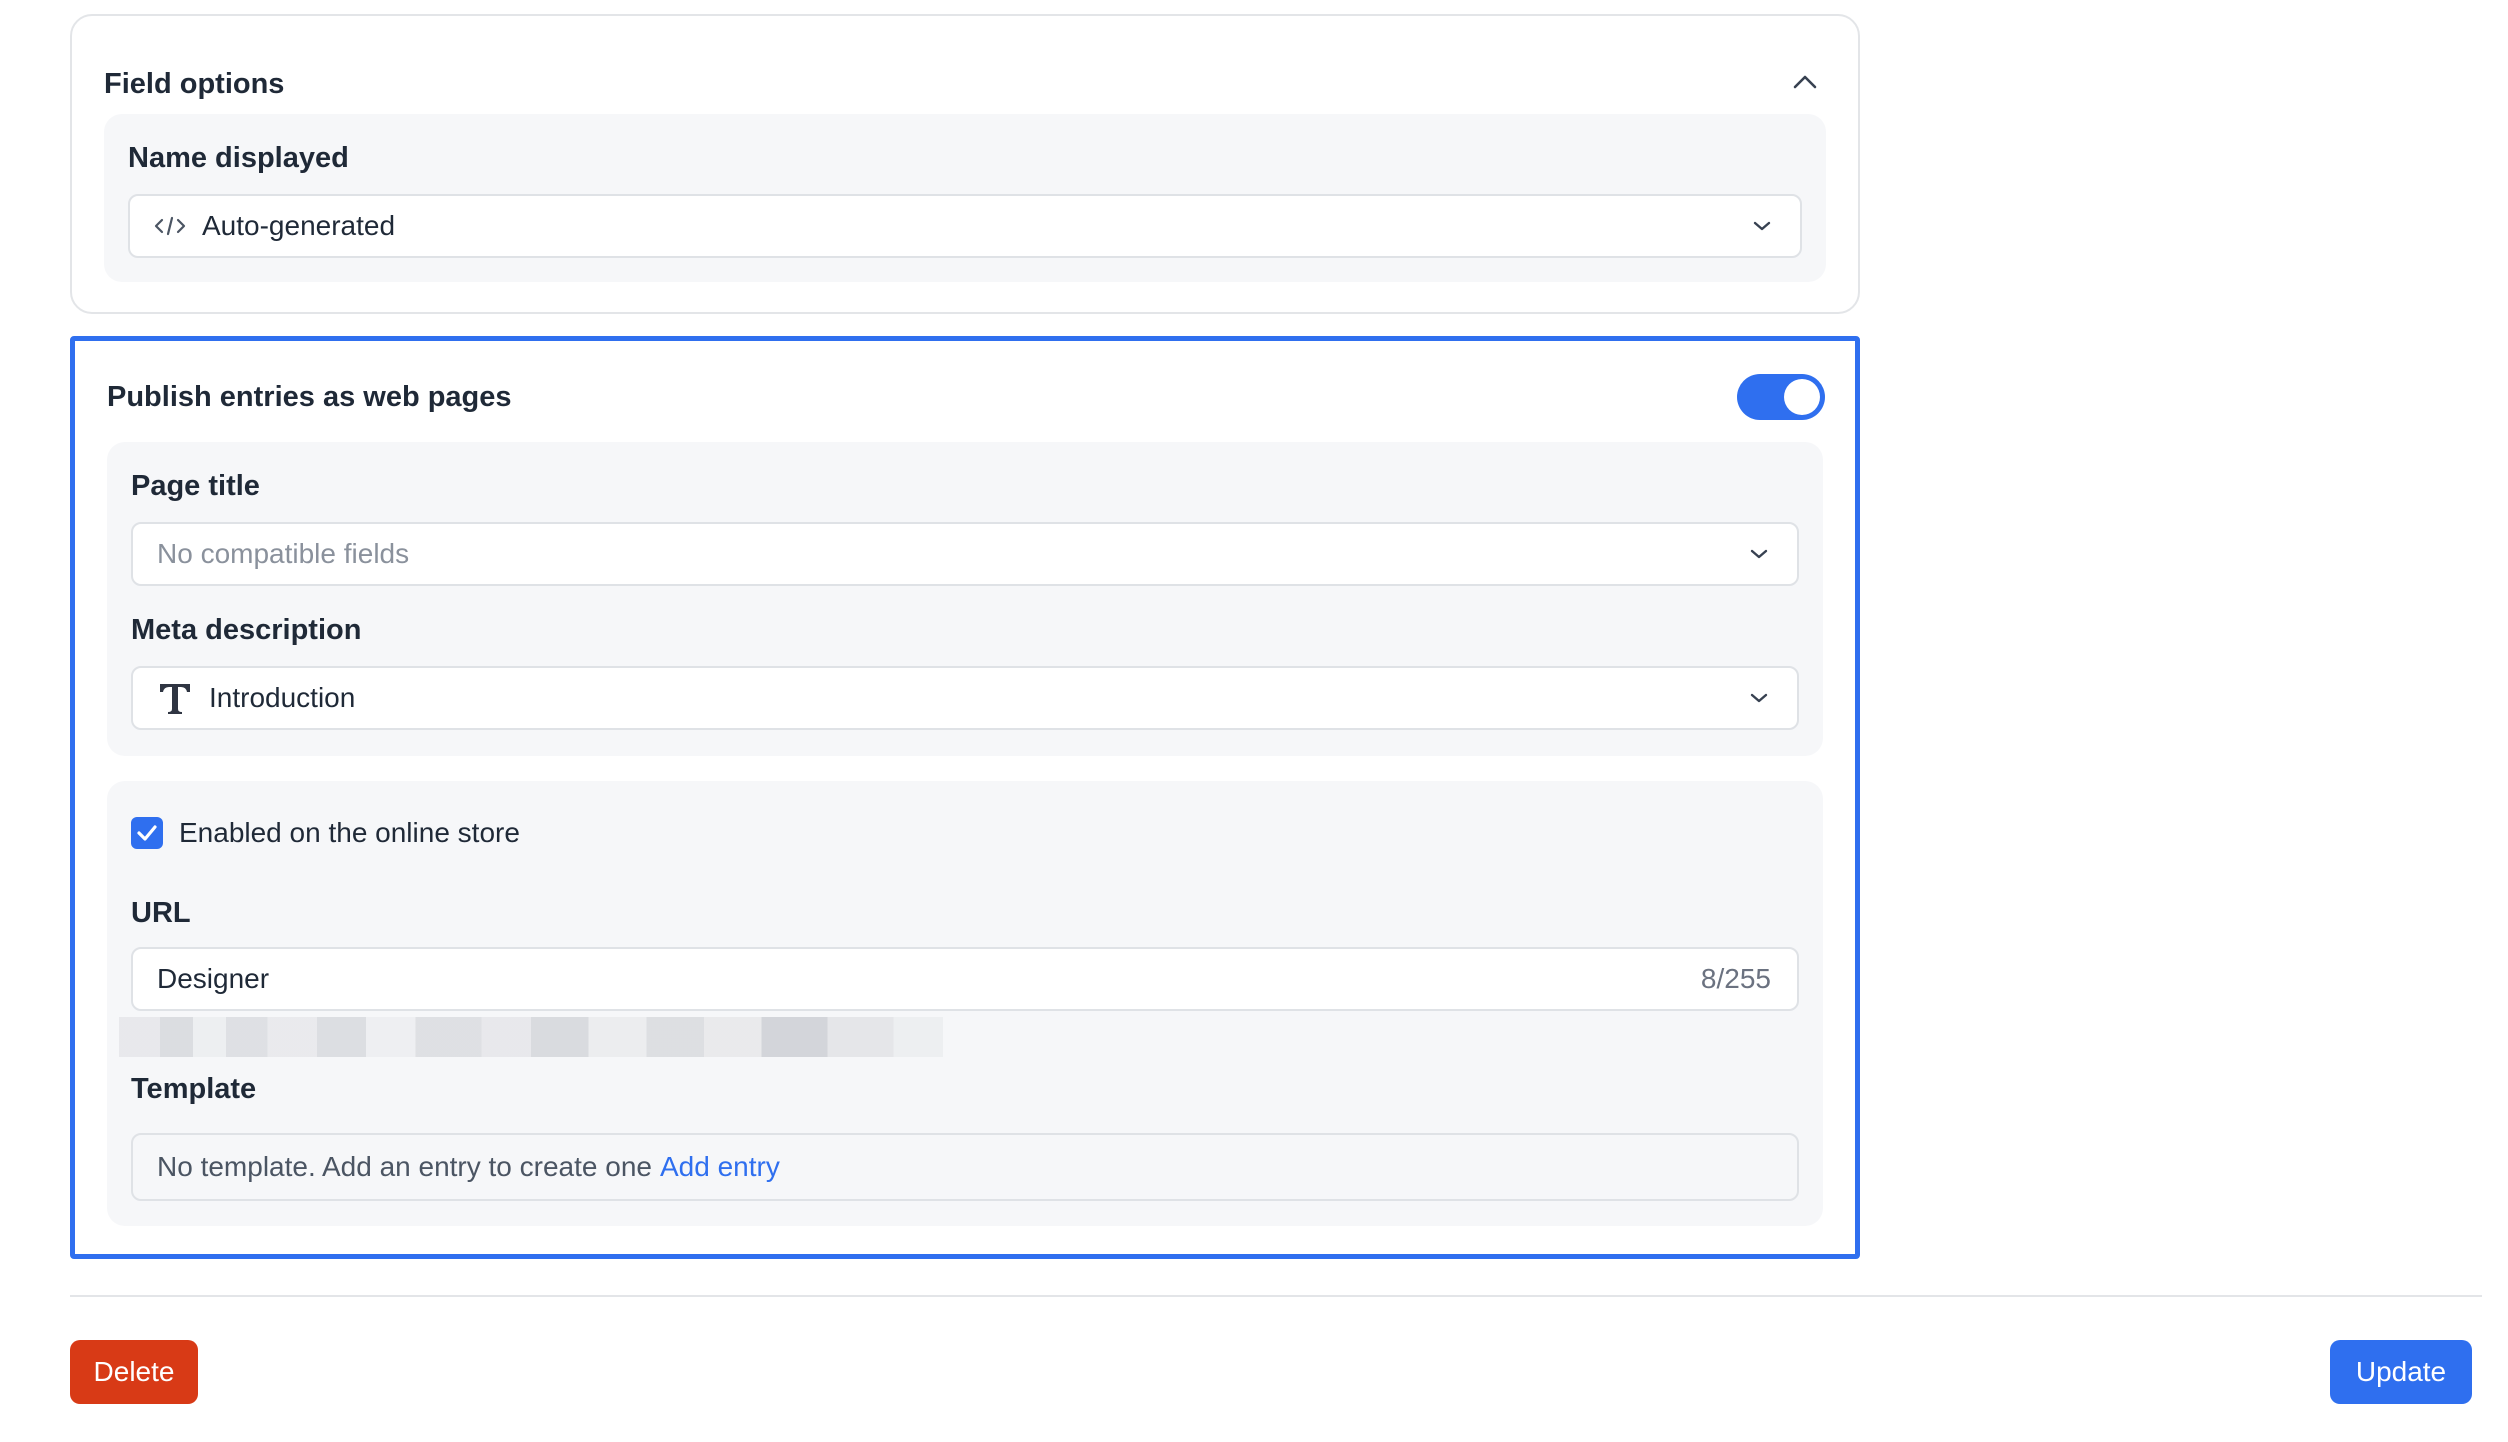 This screenshot has height=1442, width=2508. I want to click on name-displayed-panel: Name displayed Auto-generated, so click(965, 198).